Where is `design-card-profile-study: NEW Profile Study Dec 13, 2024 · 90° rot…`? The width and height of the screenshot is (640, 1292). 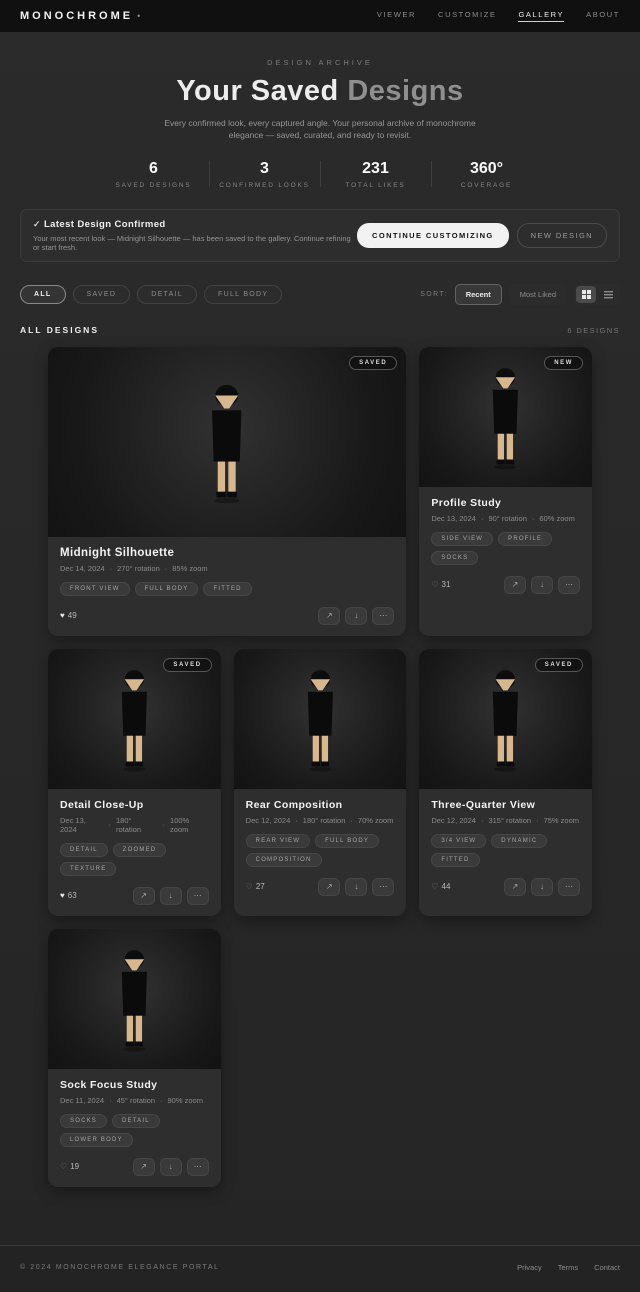 design-card-profile-study: NEW Profile Study Dec 13, 2024 · 90° rot… is located at coordinates (505, 491).